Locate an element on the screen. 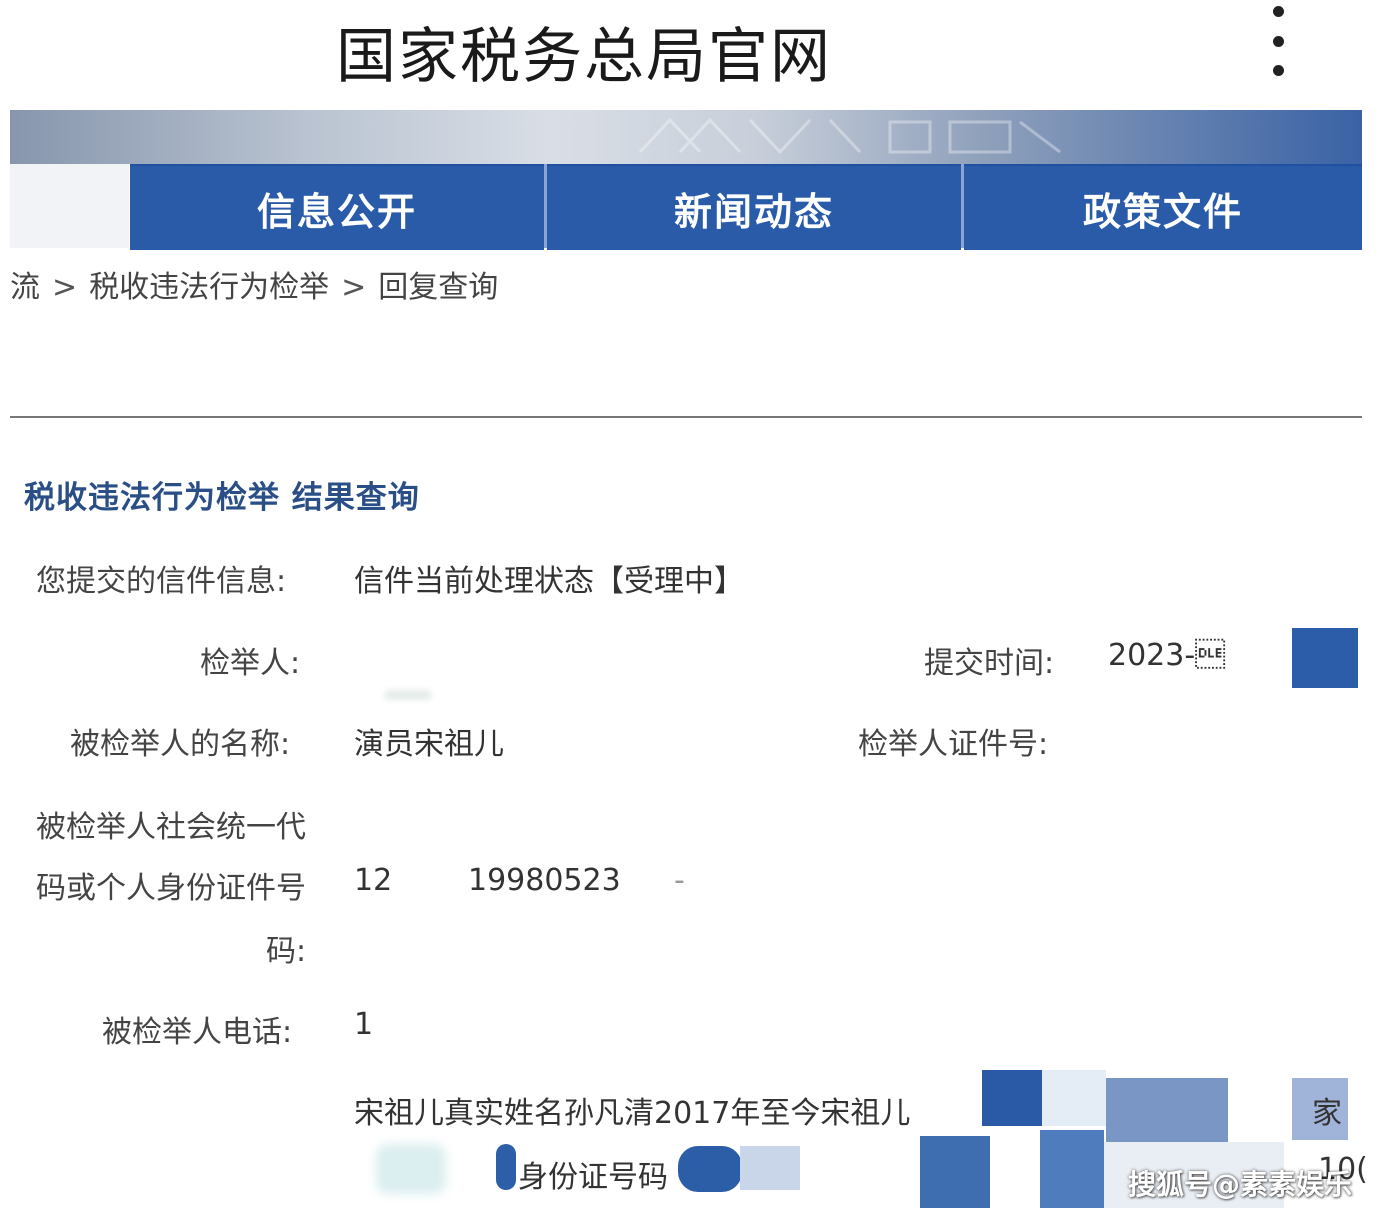  result-title: 税收违法行为检举 结果查询 is located at coordinates (222, 498).